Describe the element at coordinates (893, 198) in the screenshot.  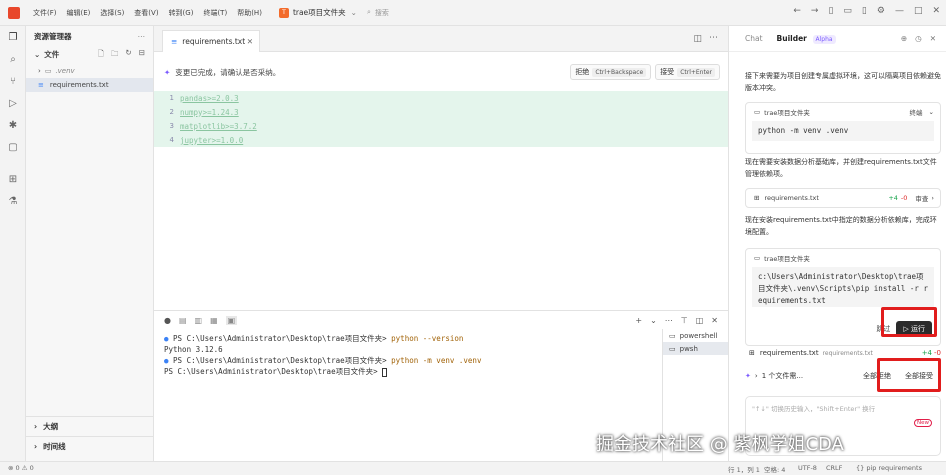
I see `additions-count: +4` at that location.